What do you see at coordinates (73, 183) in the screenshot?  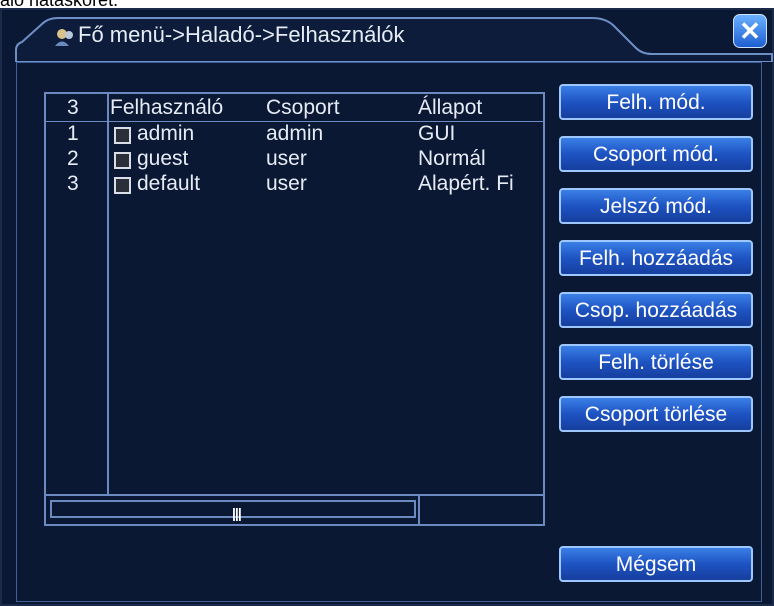 I see `row-index: 3` at bounding box center [73, 183].